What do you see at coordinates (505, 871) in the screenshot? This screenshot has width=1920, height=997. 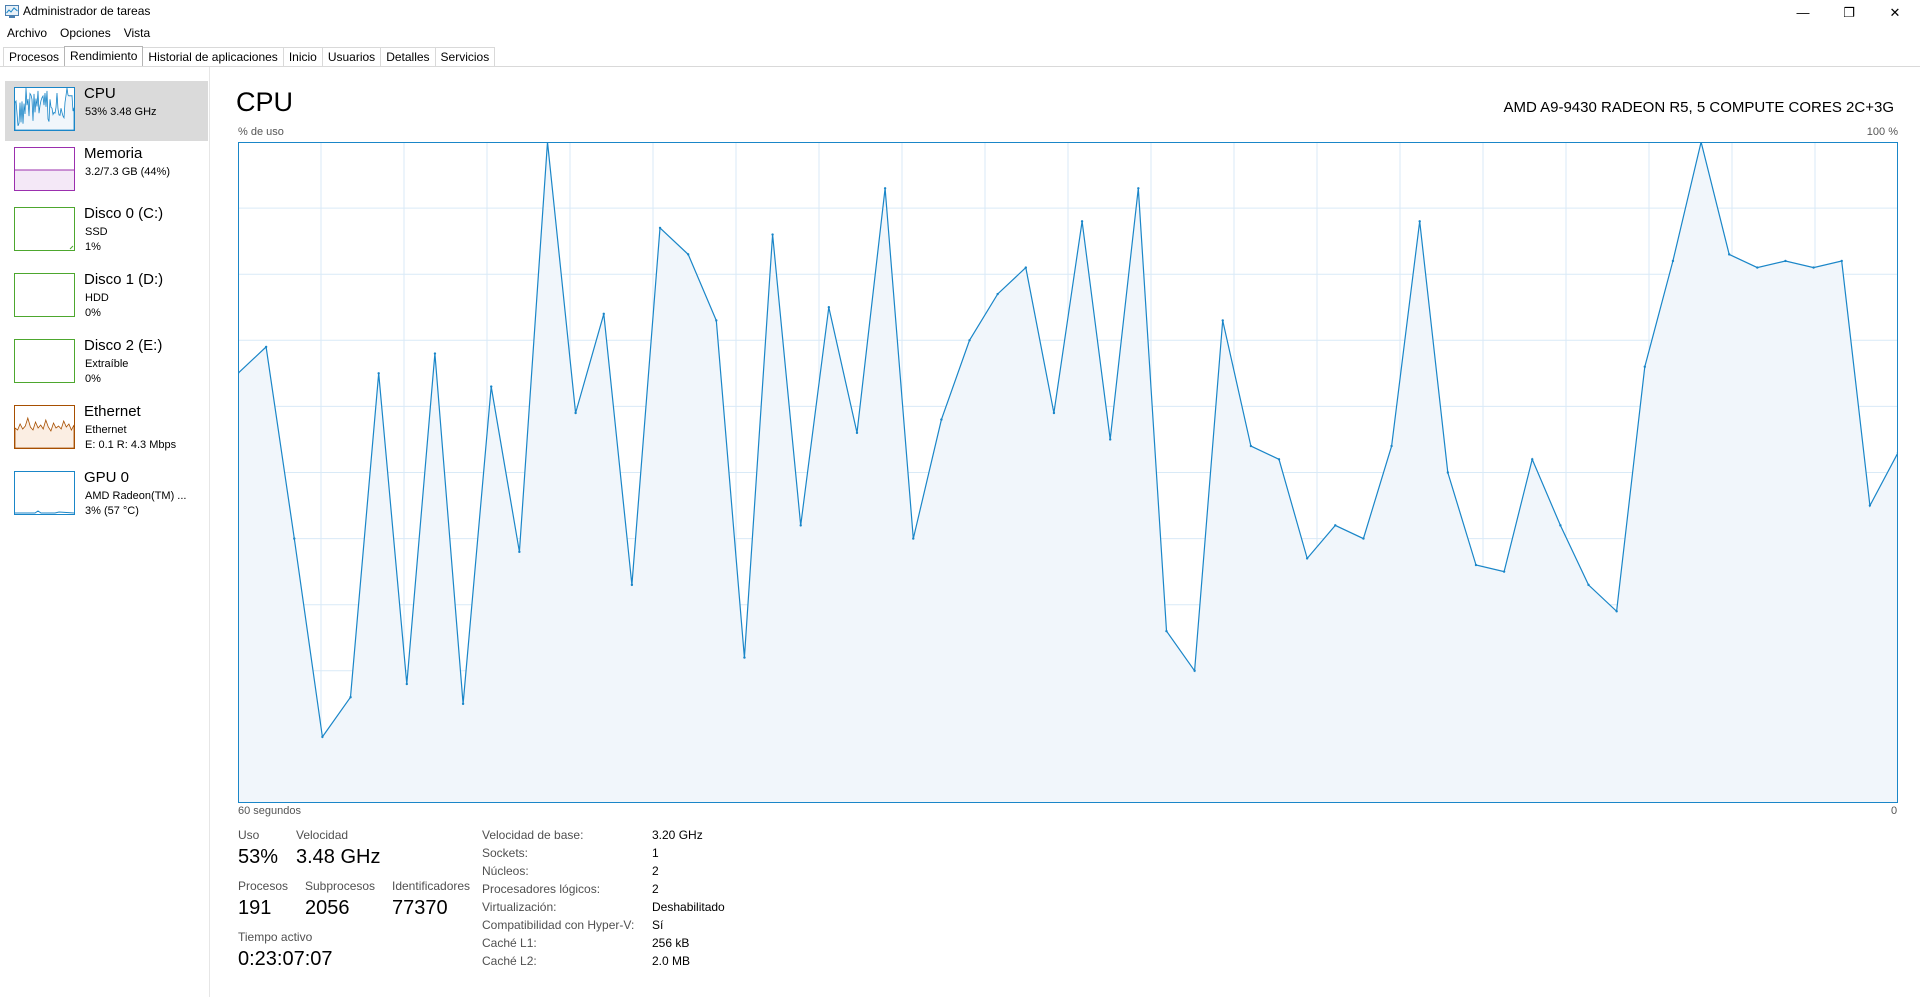 I see `spec-key: Núcleos:` at bounding box center [505, 871].